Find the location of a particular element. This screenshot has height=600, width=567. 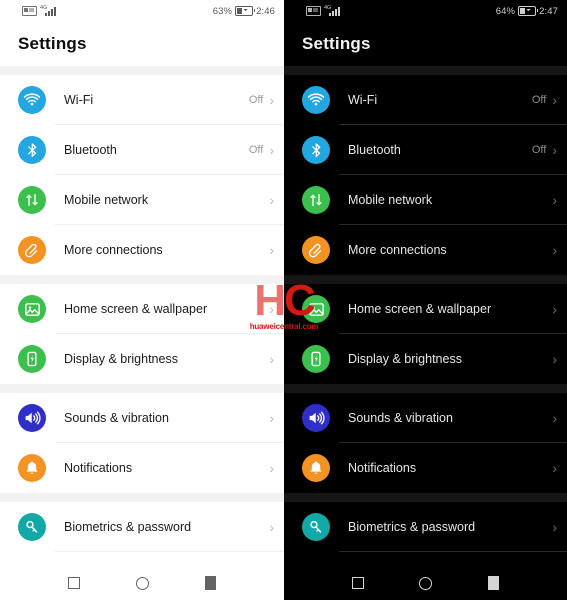

status-bar-right: 64% ⏷ 2:47 is located at coordinates (527, 11).